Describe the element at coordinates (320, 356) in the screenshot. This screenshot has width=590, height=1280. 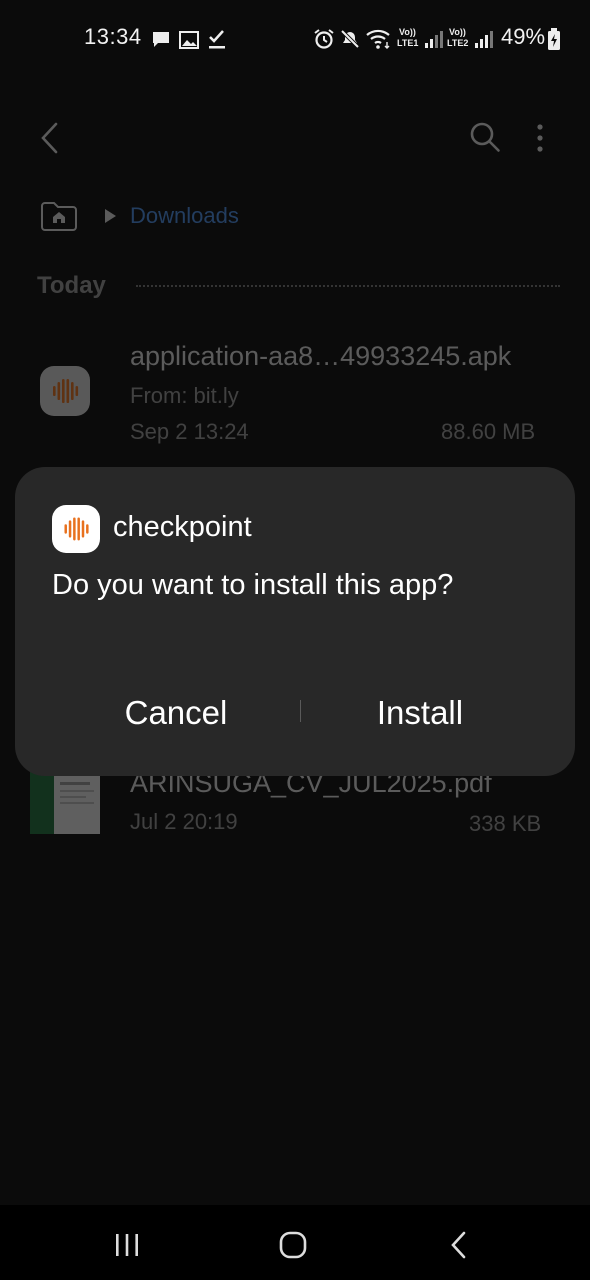
I see `file-name: application-aa8…49933245.apk` at that location.